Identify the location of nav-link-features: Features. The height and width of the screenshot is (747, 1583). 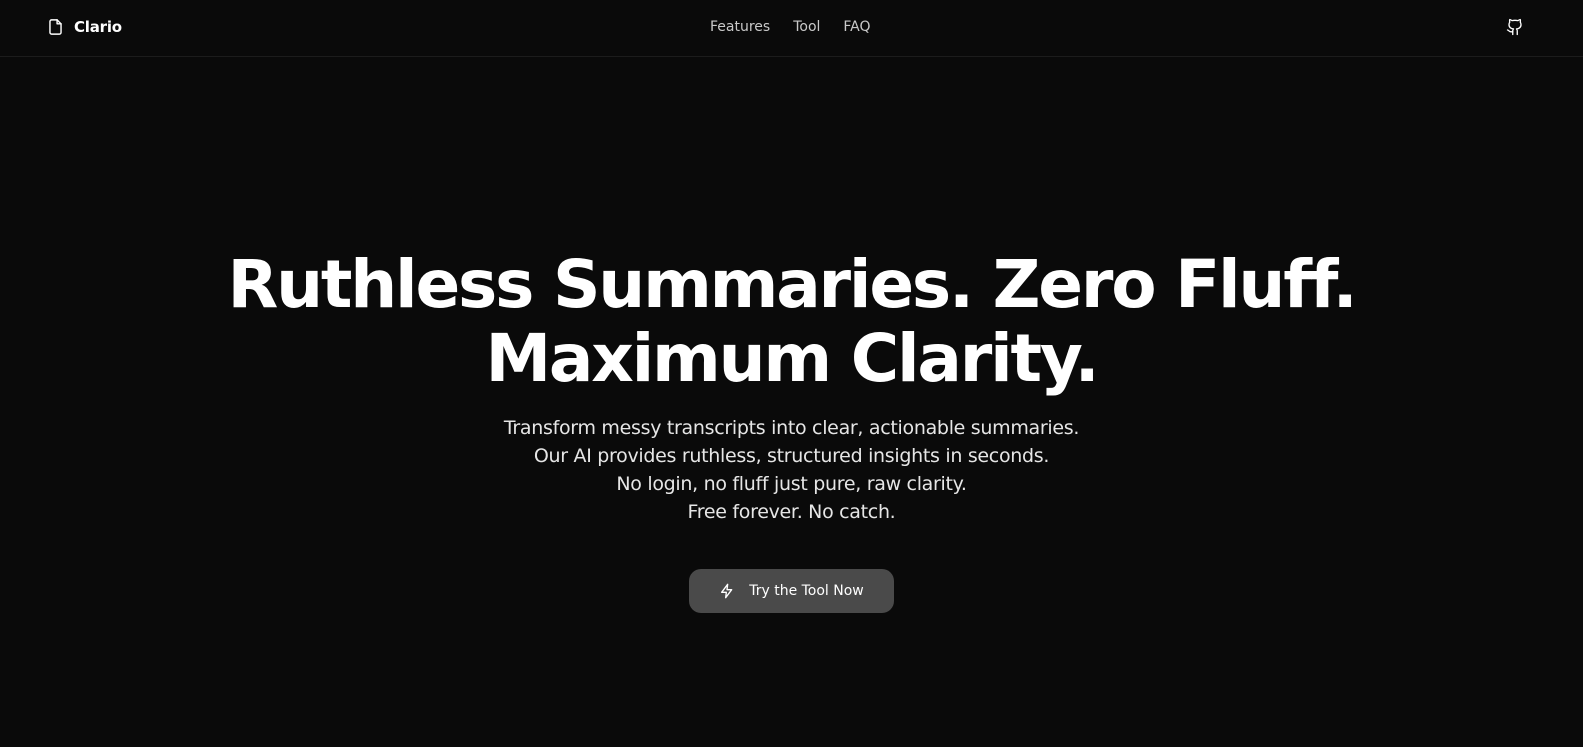
(740, 27).